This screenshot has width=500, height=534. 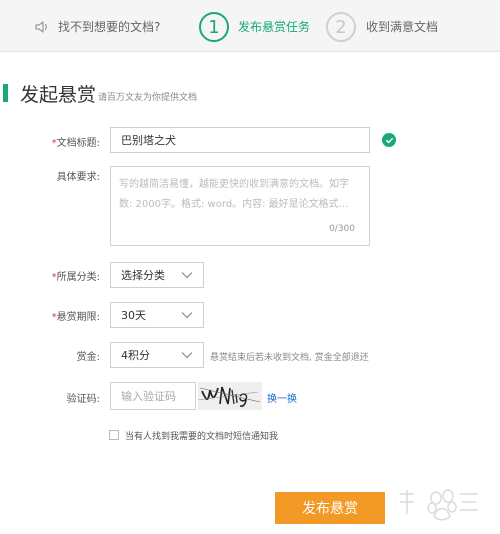 I want to click on step-1-circle: 1, so click(x=214, y=27).